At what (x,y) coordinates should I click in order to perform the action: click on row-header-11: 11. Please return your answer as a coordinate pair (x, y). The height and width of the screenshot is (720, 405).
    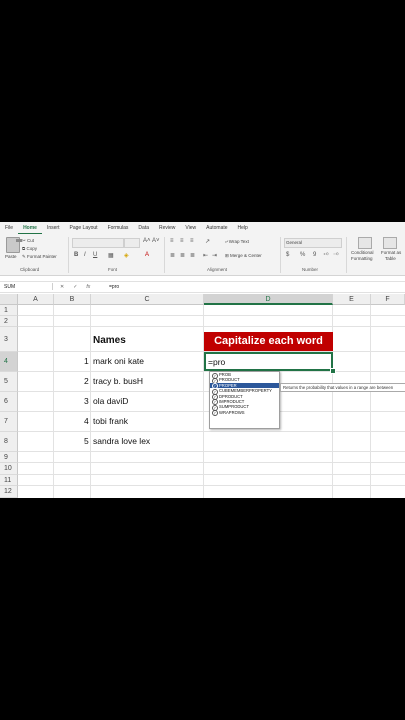
    Looking at the image, I should click on (9, 480).